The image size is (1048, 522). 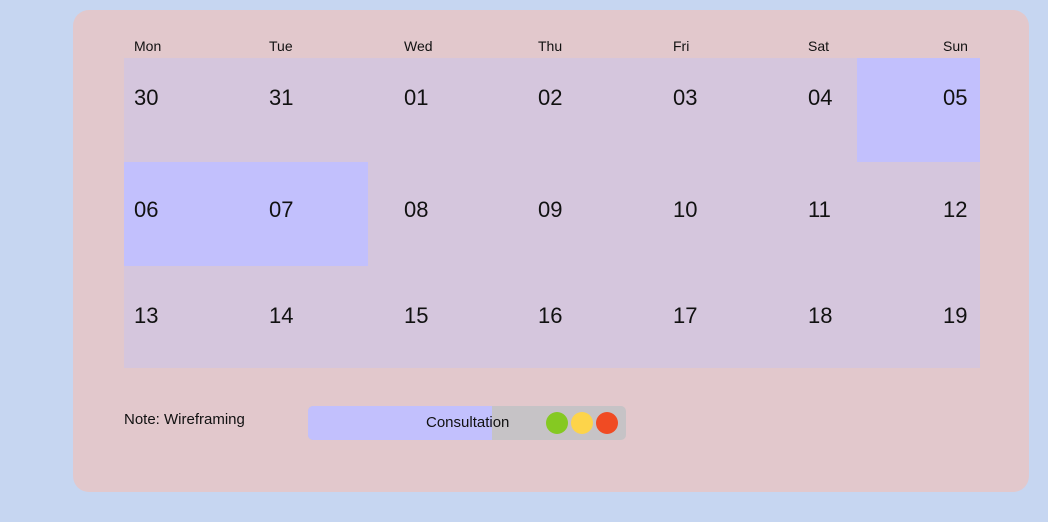 I want to click on consultation-status-bar: Consultation, so click(x=467, y=423).